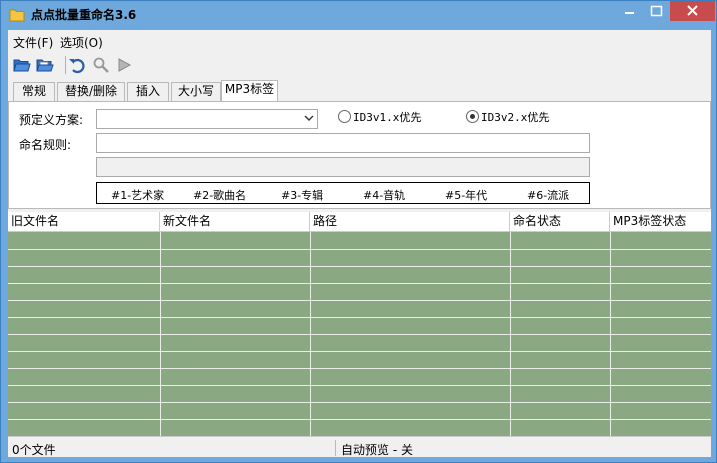 The height and width of the screenshot is (463, 717). Describe the element at coordinates (34, 450) in the screenshot. I see `file-count: 0个文件` at that location.